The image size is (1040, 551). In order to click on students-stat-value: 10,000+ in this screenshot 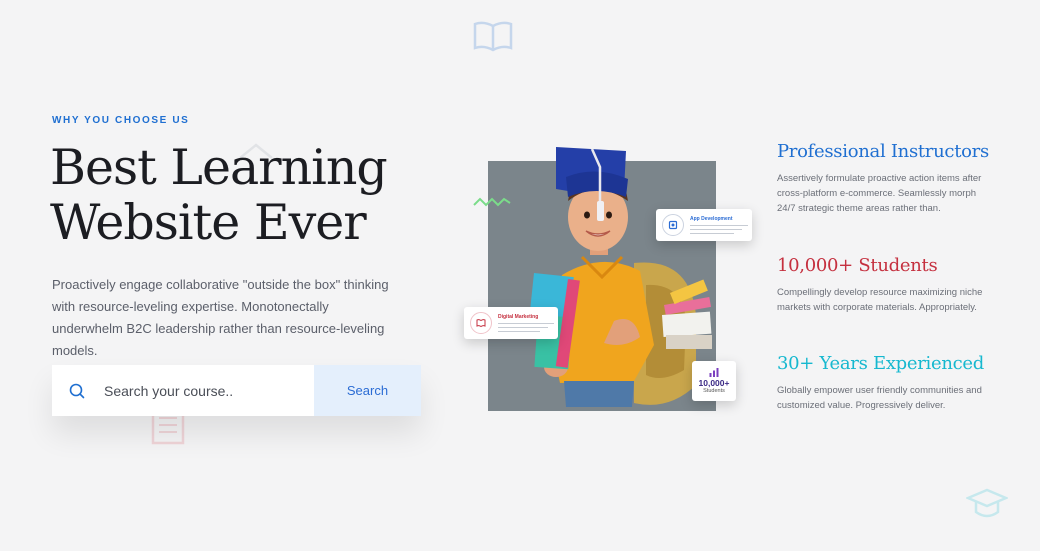, I will do `click(714, 383)`.